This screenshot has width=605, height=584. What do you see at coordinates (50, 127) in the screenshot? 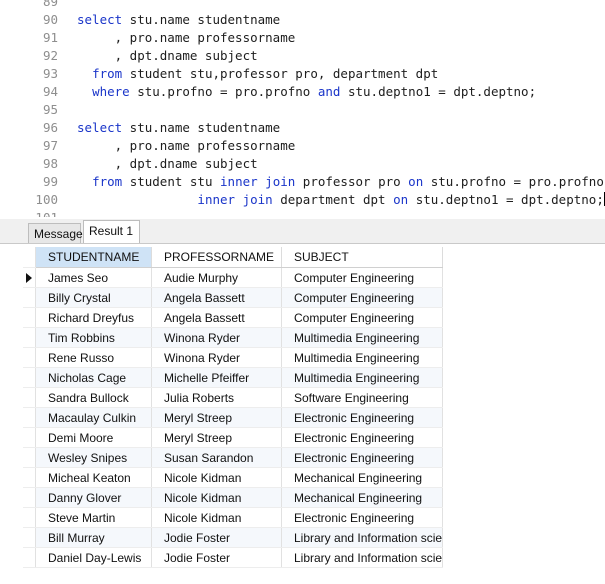
I see `line-number: 96` at bounding box center [50, 127].